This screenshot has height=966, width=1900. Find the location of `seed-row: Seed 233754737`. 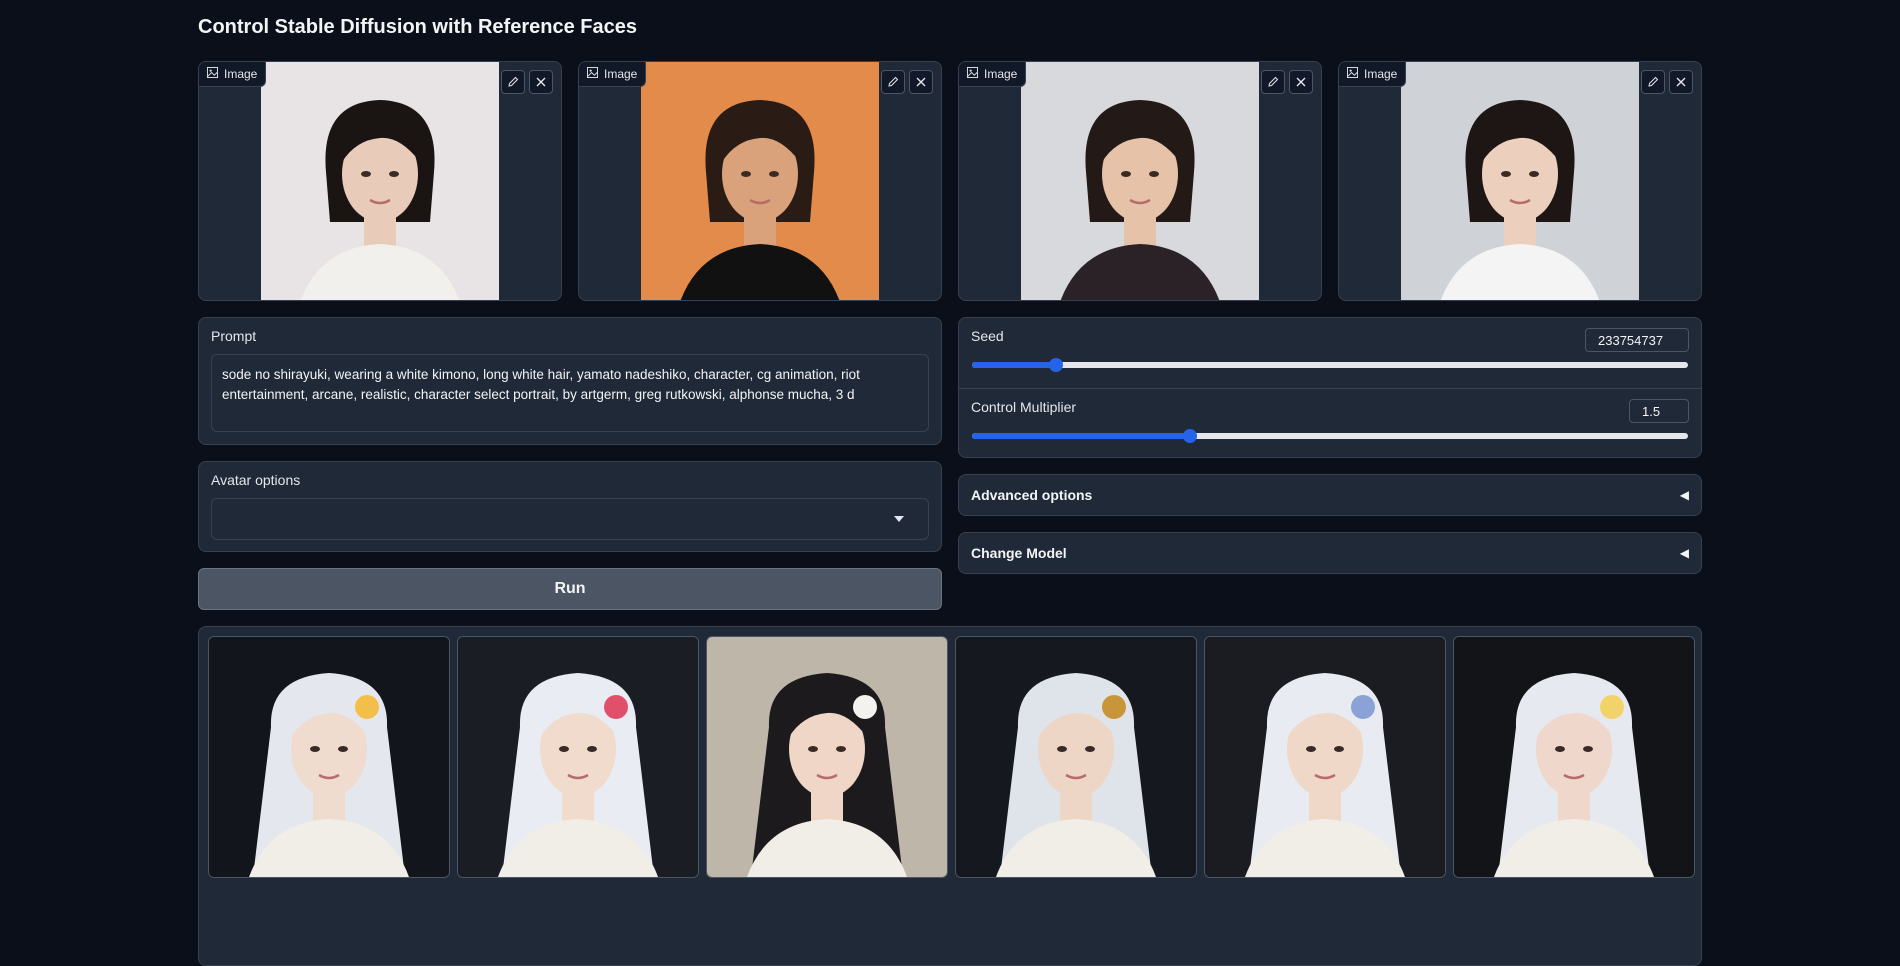

seed-row: Seed 233754737 is located at coordinates (1330, 353).